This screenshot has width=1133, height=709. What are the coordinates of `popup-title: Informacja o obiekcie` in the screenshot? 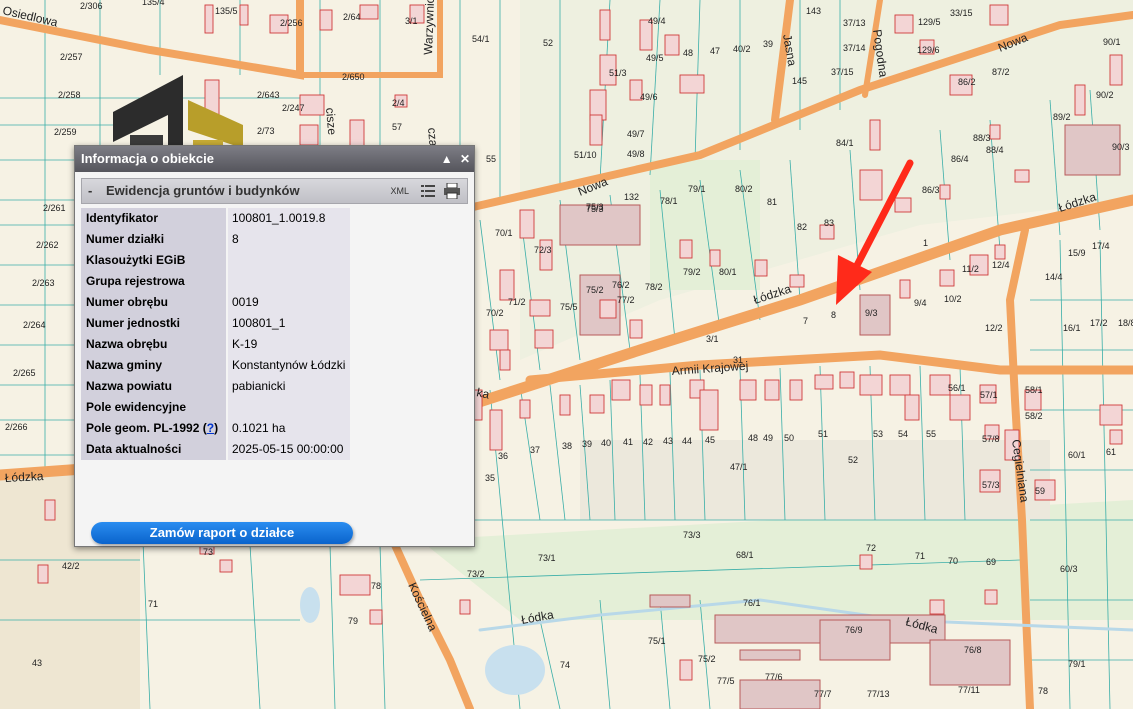 It's located at (147, 158).